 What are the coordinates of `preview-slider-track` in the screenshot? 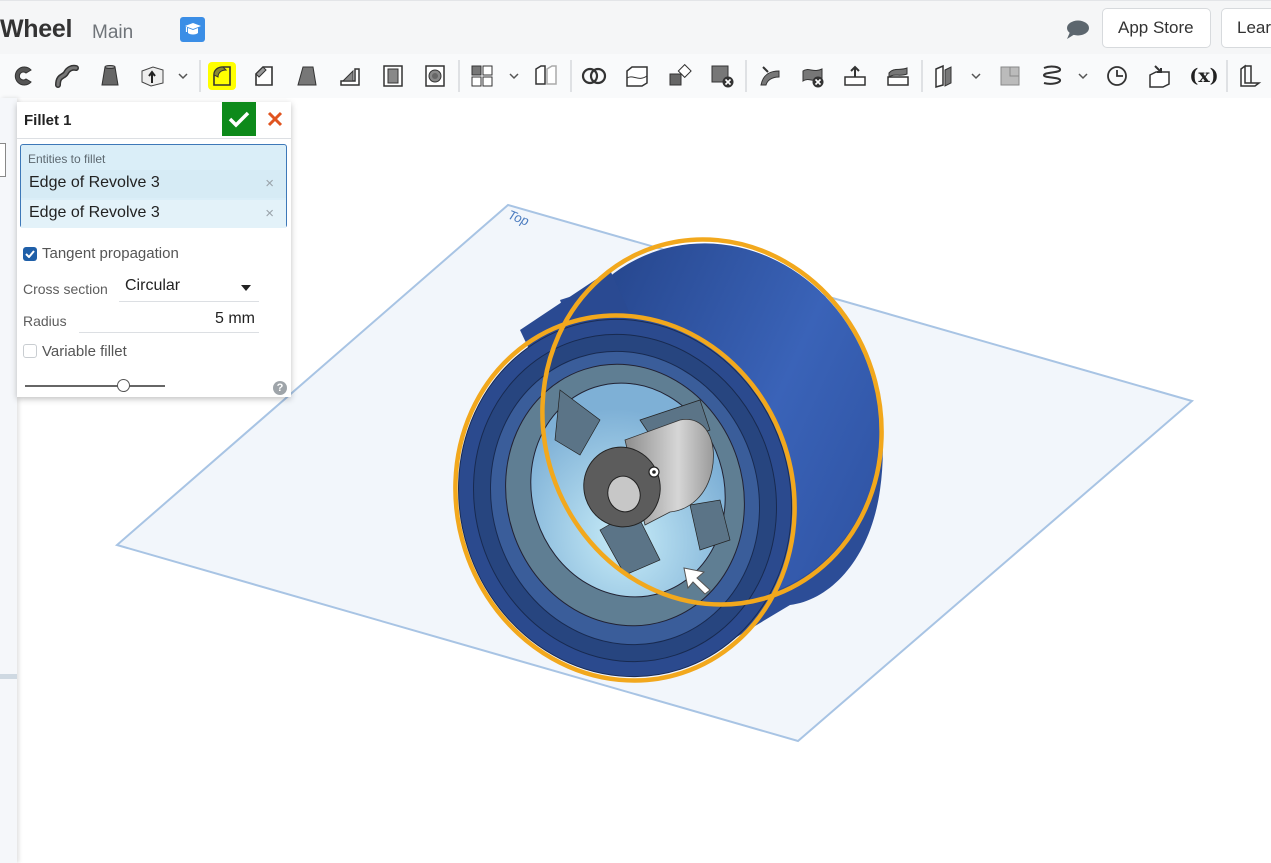 It's located at (95, 386).